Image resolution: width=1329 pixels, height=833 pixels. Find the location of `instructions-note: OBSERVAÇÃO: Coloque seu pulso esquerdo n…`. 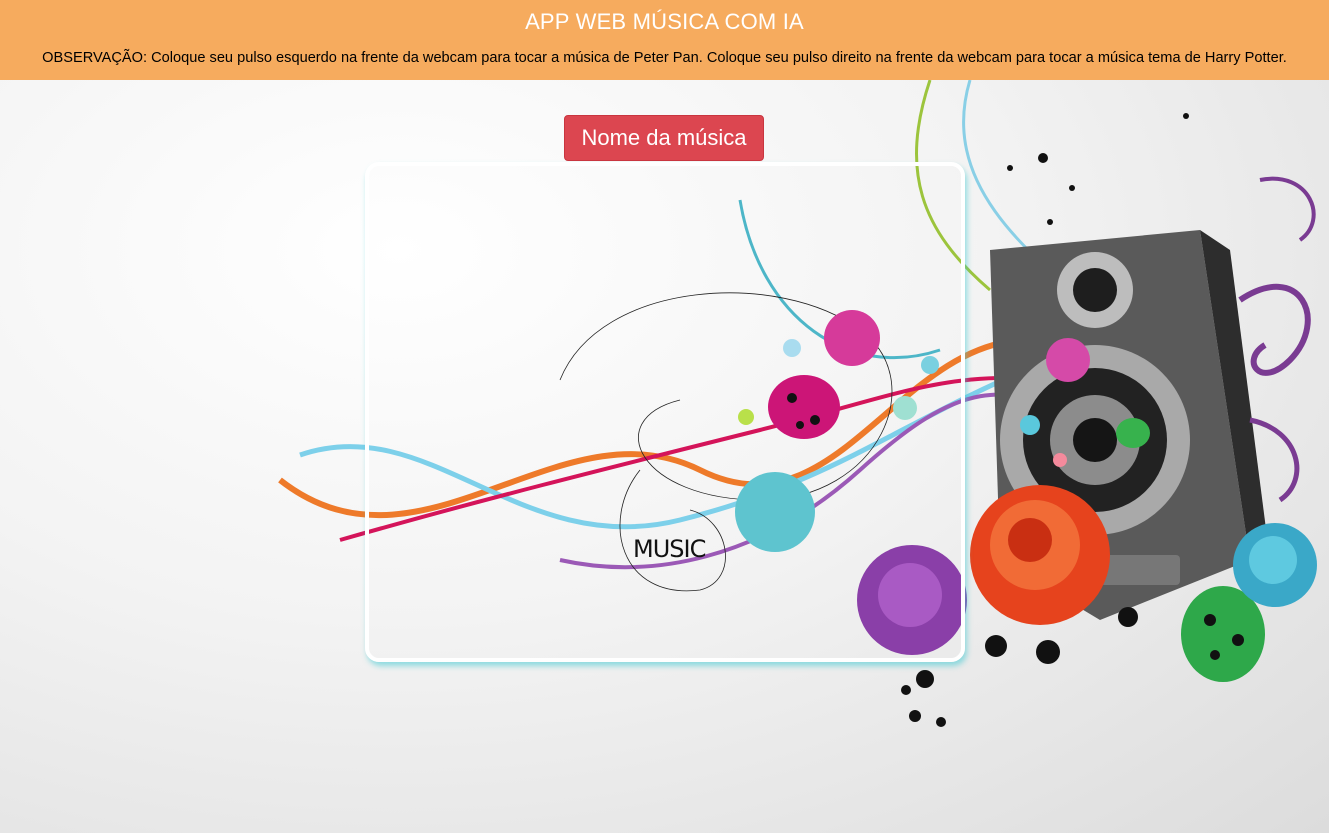

instructions-note: OBSERVAÇÃO: Coloque seu pulso esquerdo n… is located at coordinates (664, 58).